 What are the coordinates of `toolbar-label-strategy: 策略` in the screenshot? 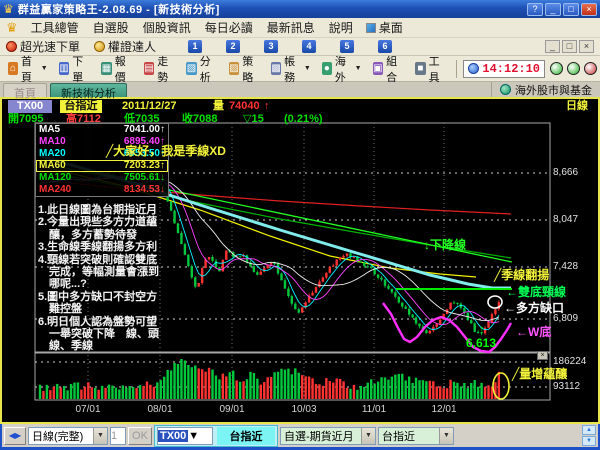 It's located at (248, 69).